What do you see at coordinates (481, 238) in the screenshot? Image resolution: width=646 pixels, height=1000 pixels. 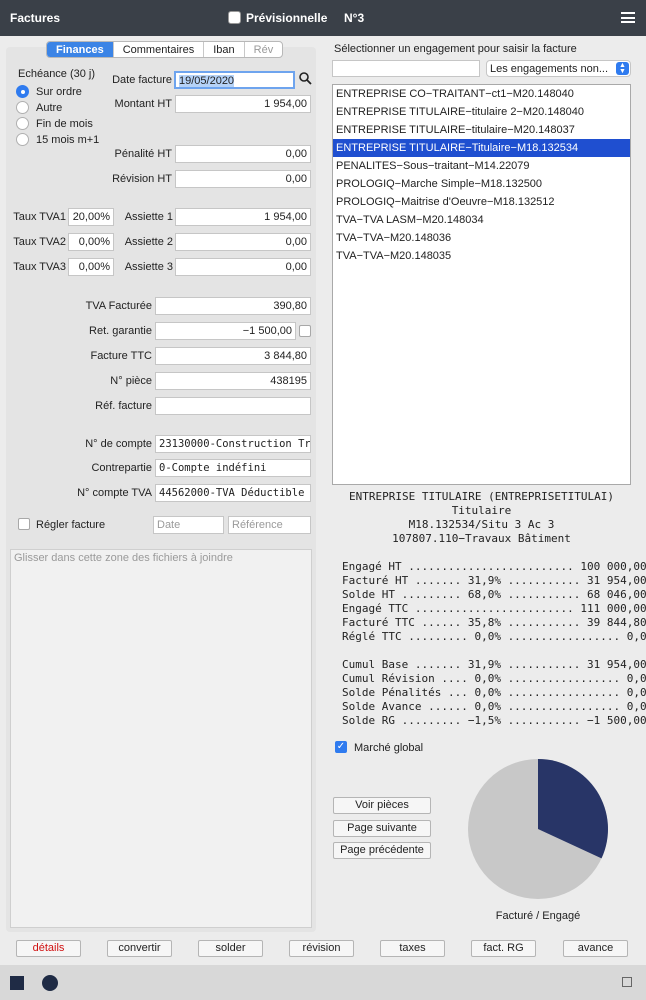 I see `list-item: TVA−TVA−M20.148036` at bounding box center [481, 238].